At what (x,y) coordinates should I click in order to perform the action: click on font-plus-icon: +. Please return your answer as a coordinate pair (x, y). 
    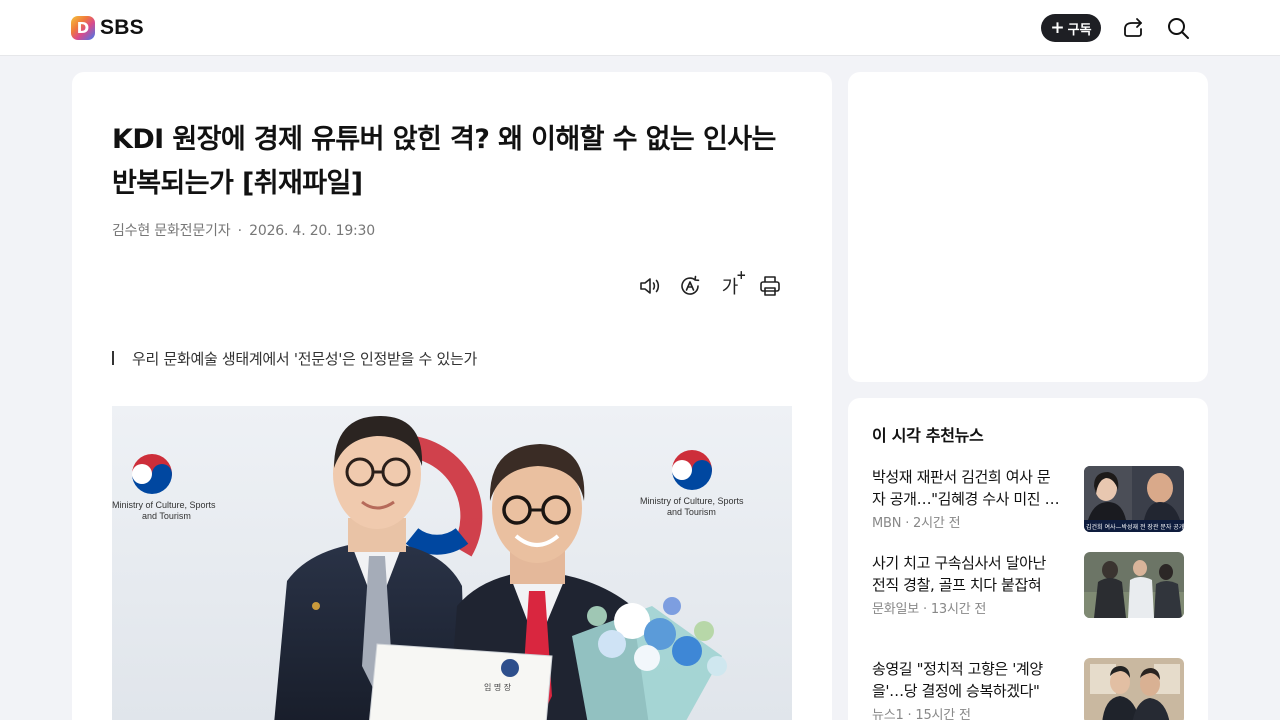
    Looking at the image, I should click on (741, 275).